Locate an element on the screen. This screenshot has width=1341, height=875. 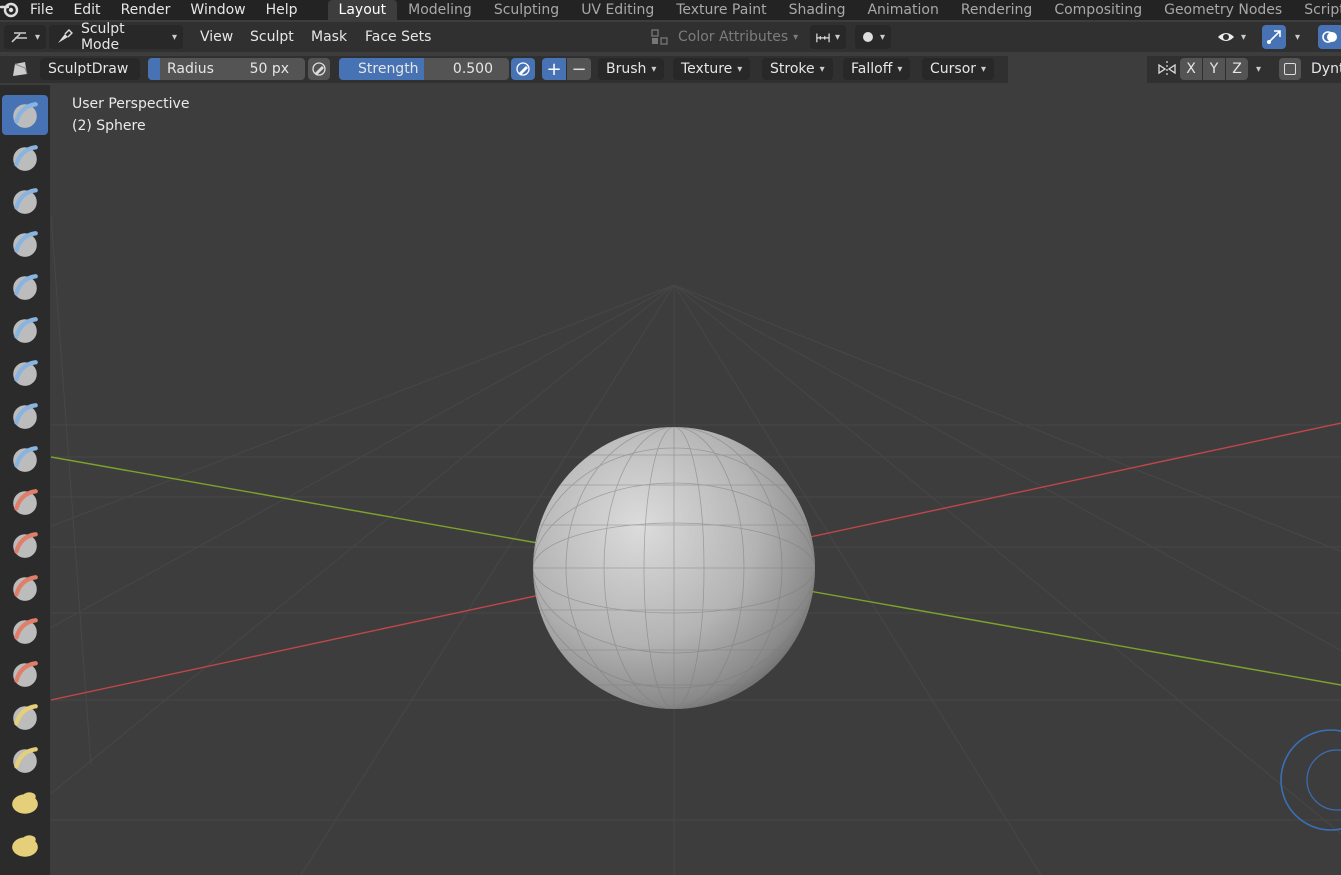
workspace-tab-layout: Layout is located at coordinates (362, 10).